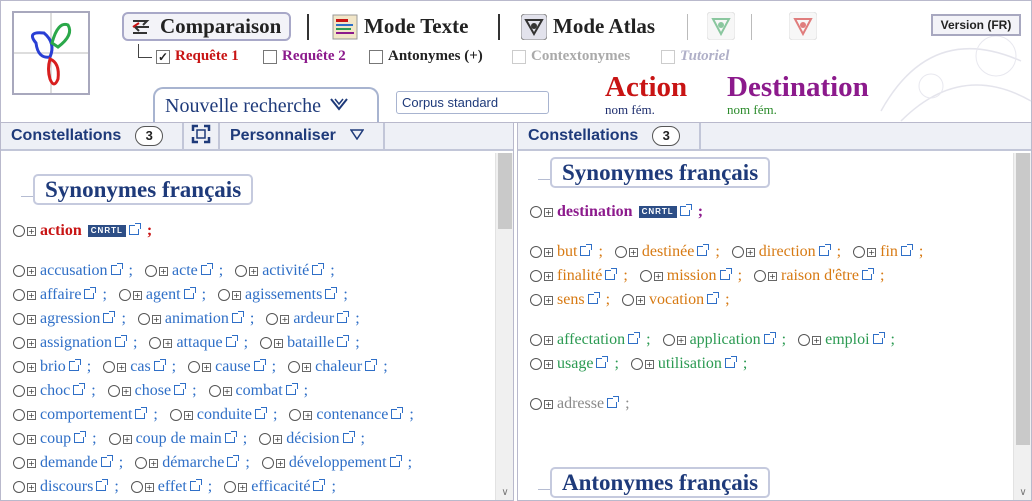  I want to click on synonym-link: animation, so click(197, 319).